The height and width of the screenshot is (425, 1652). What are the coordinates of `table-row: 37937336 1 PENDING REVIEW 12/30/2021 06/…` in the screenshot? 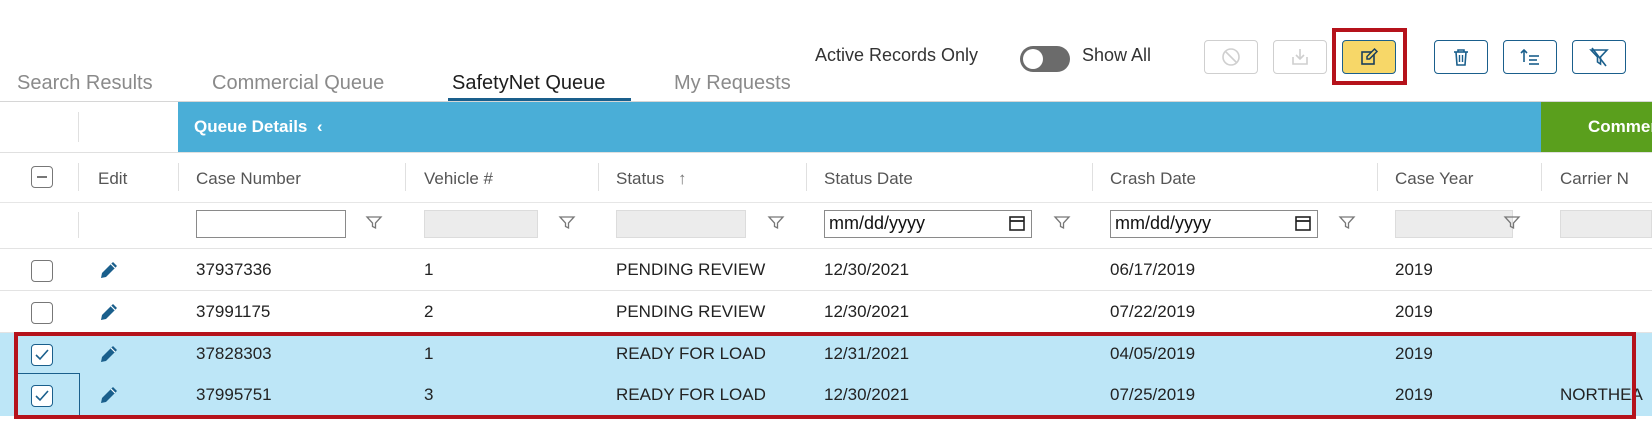 It's located at (826, 269).